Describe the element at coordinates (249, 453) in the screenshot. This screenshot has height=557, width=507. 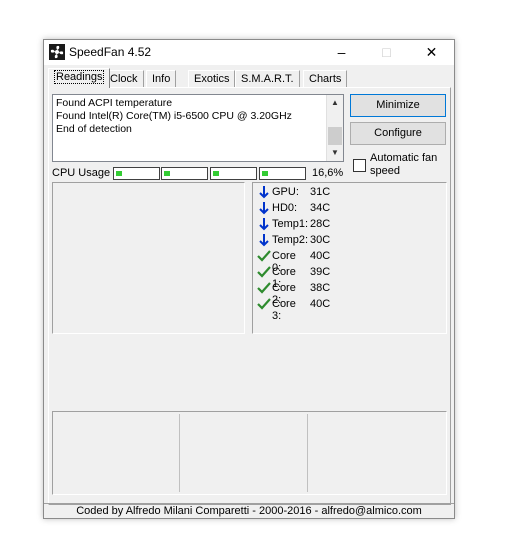
I see `voltages-box` at that location.